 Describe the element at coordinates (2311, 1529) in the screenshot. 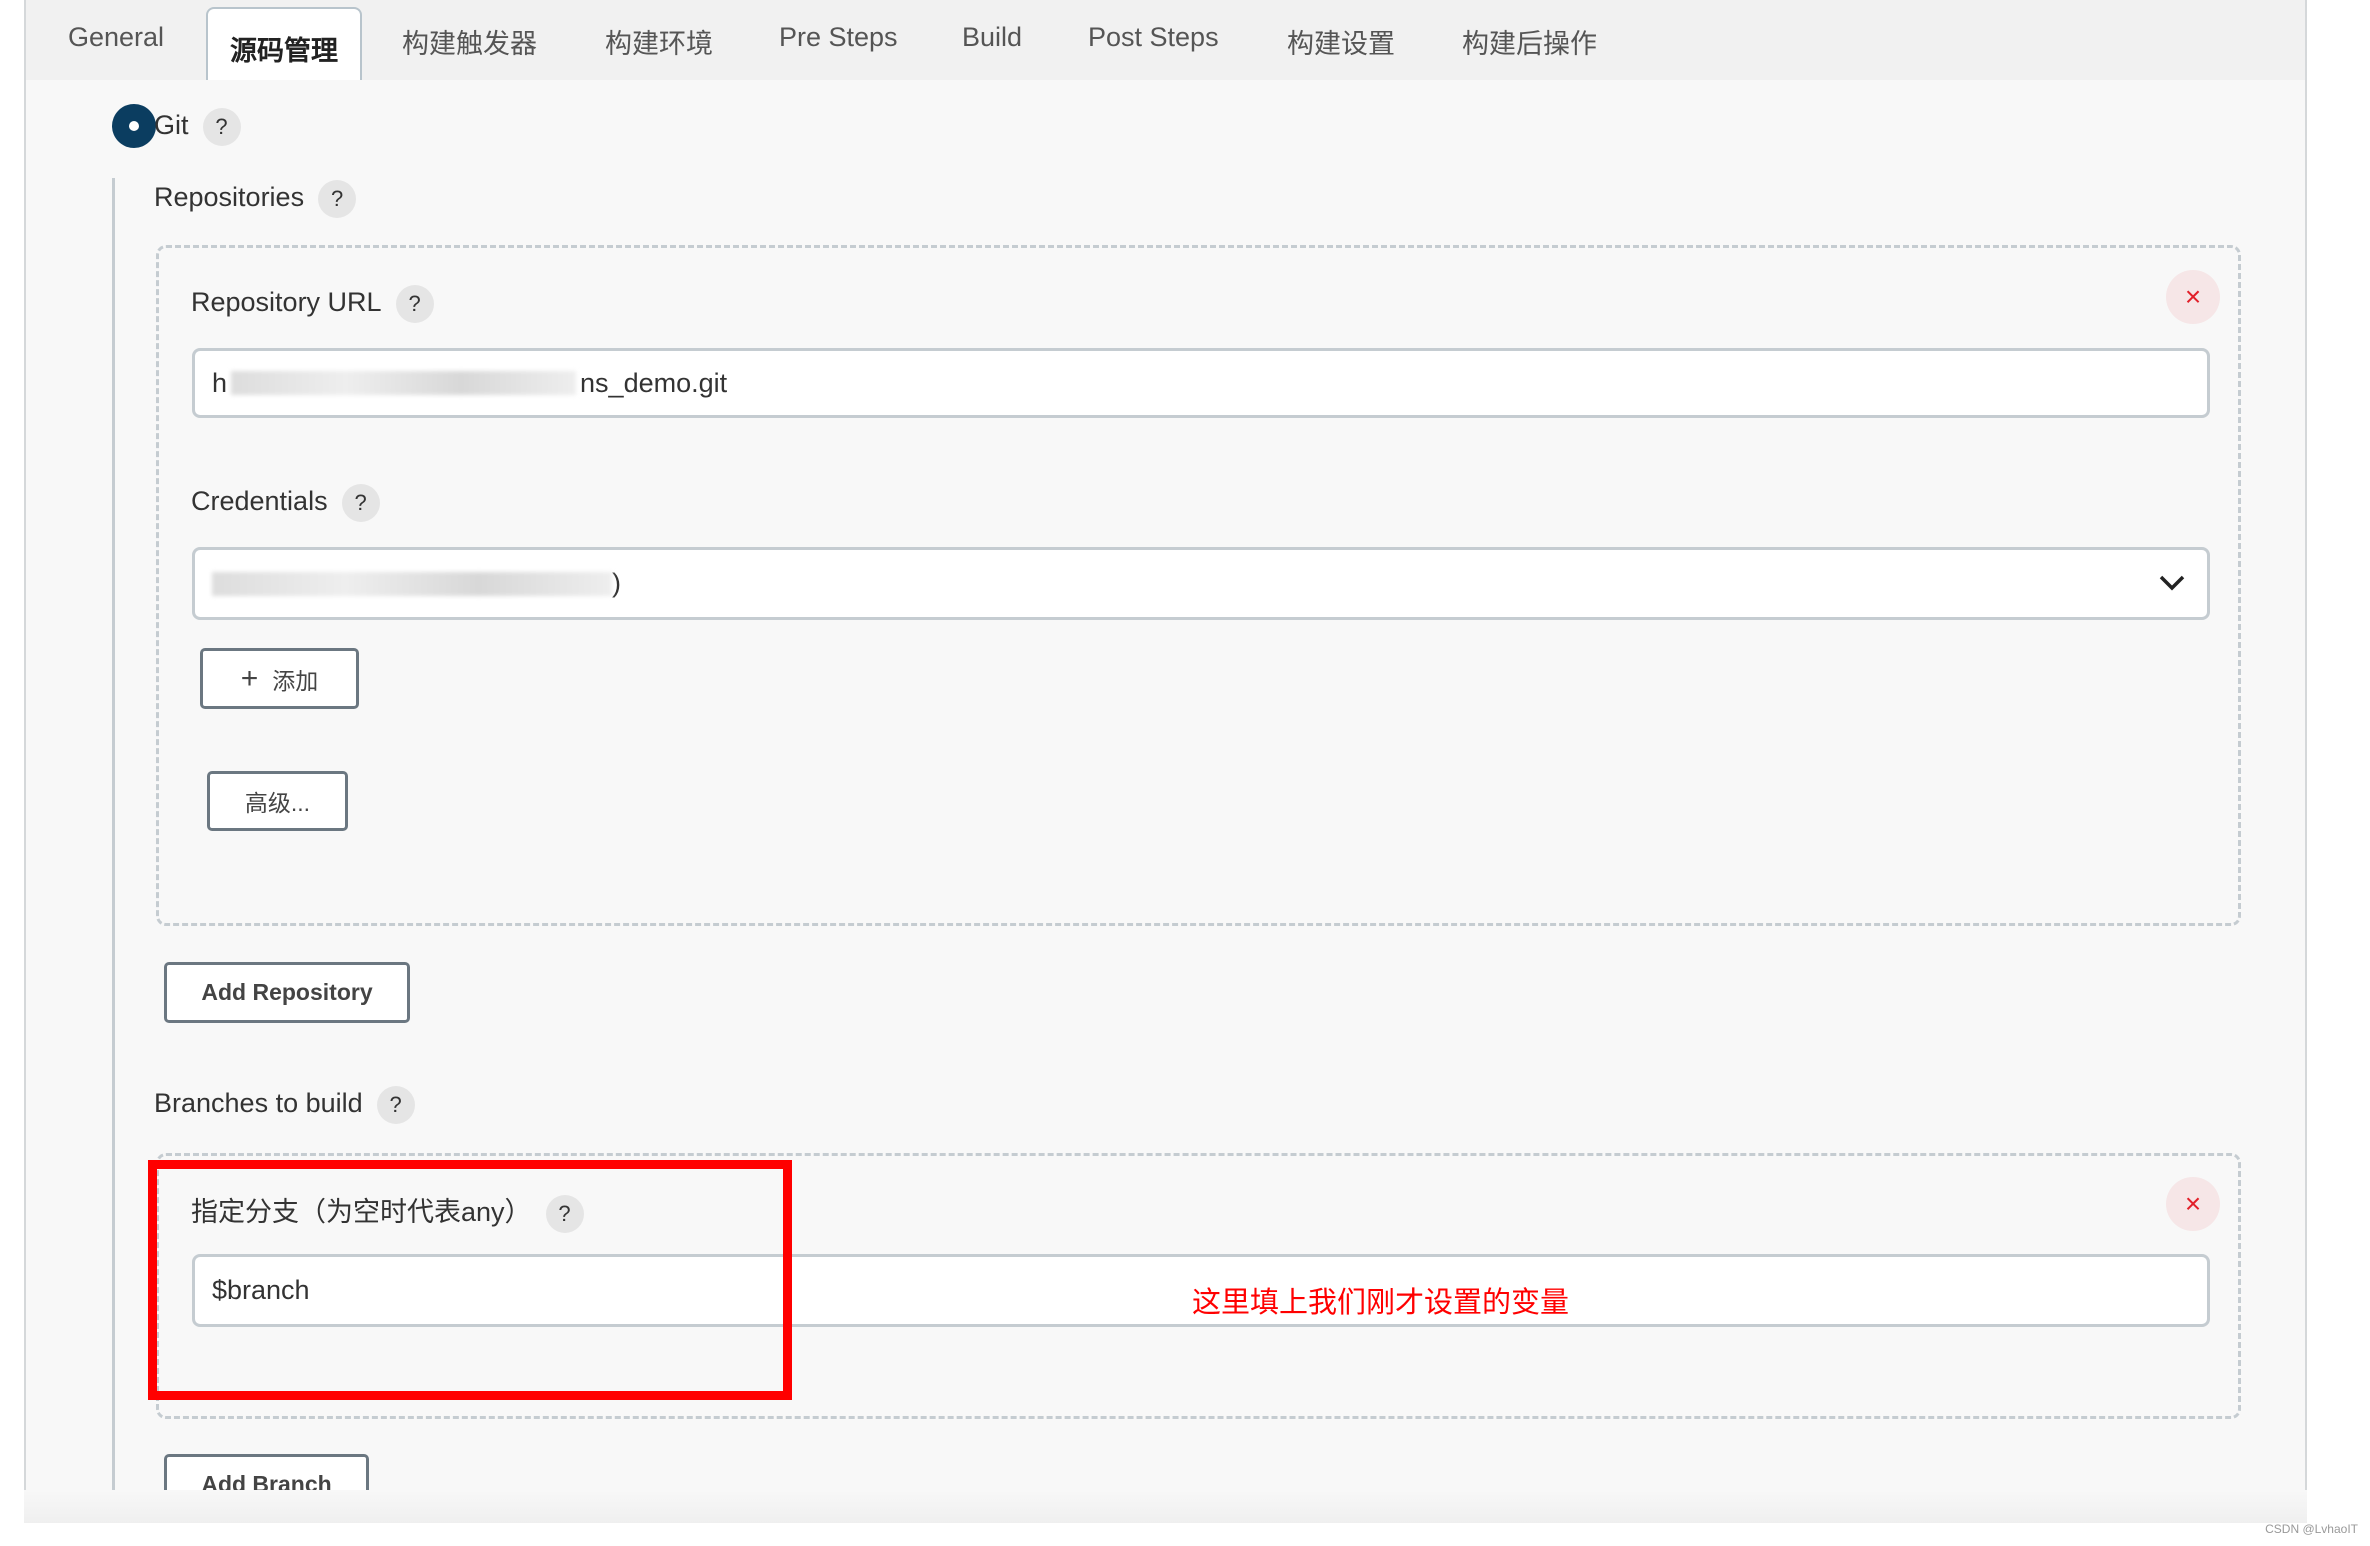

I see `watermark: CSDN @LvhaoIT` at that location.